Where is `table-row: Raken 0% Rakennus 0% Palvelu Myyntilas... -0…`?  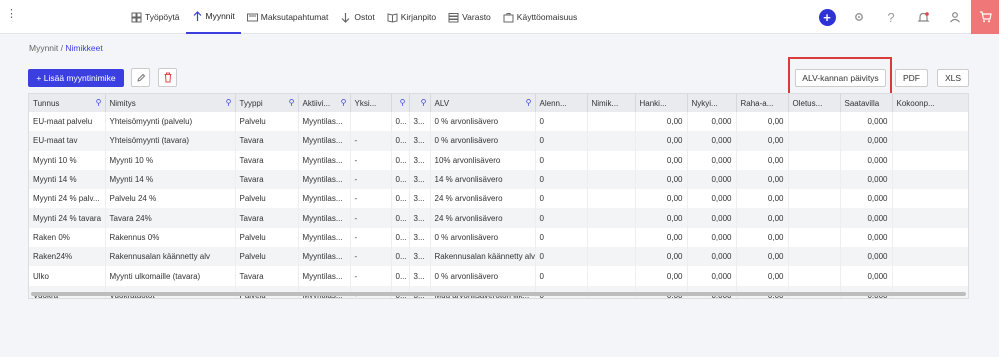 table-row: Raken 0% Rakennus 0% Palvelu Myyntilas... -0… is located at coordinates (498, 237).